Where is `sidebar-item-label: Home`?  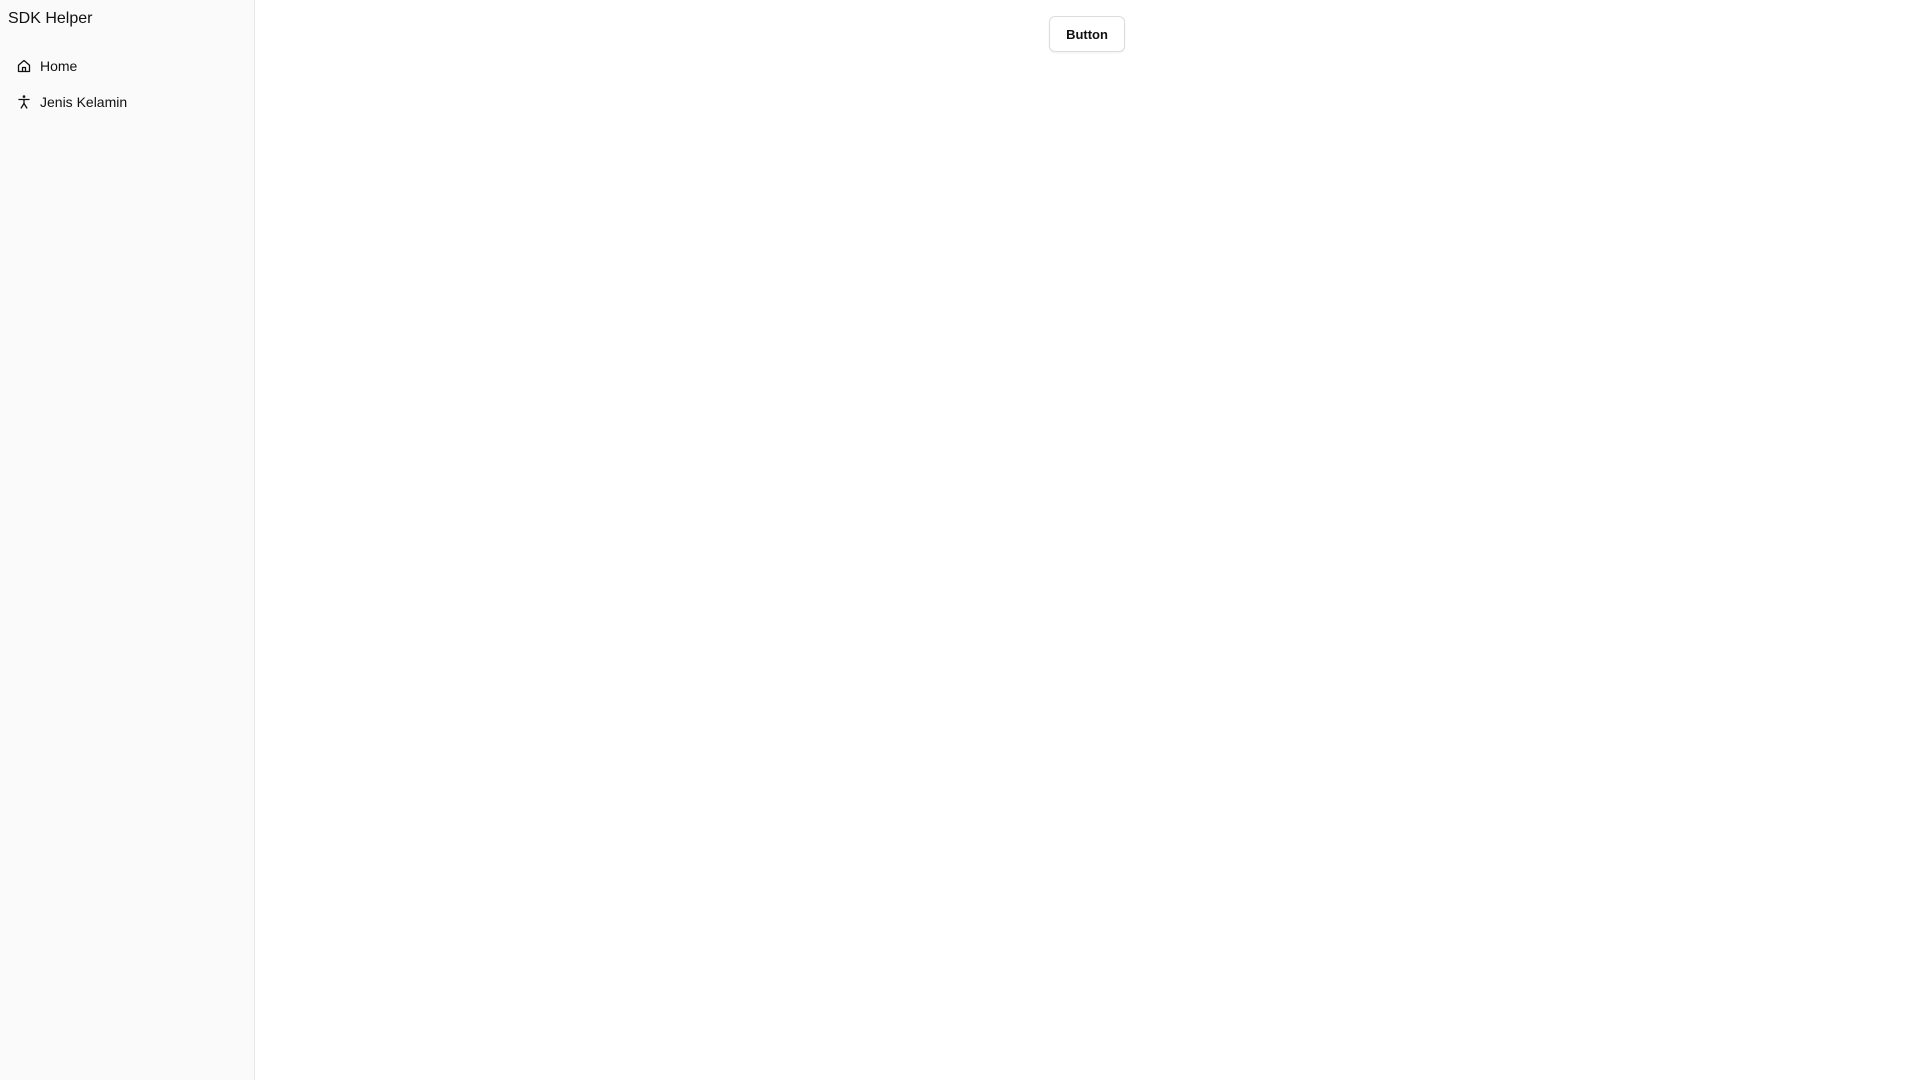
sidebar-item-label: Home is located at coordinates (59, 66).